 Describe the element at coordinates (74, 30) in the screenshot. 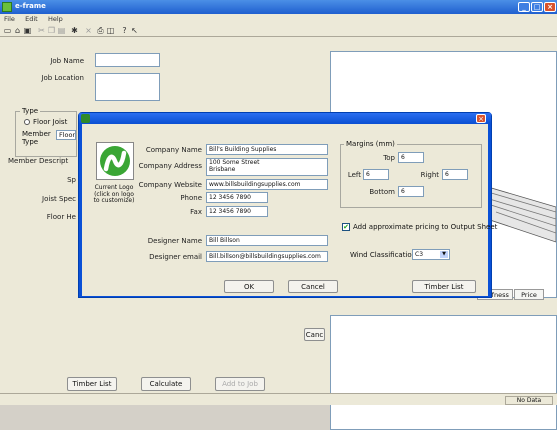

I see `frame-icon: ✱` at that location.